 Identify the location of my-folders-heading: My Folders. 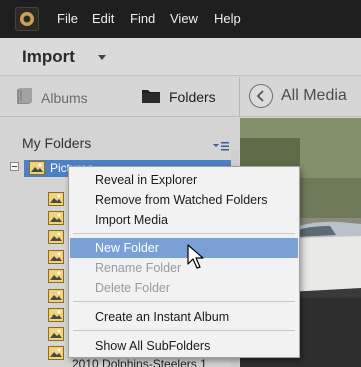
(57, 143).